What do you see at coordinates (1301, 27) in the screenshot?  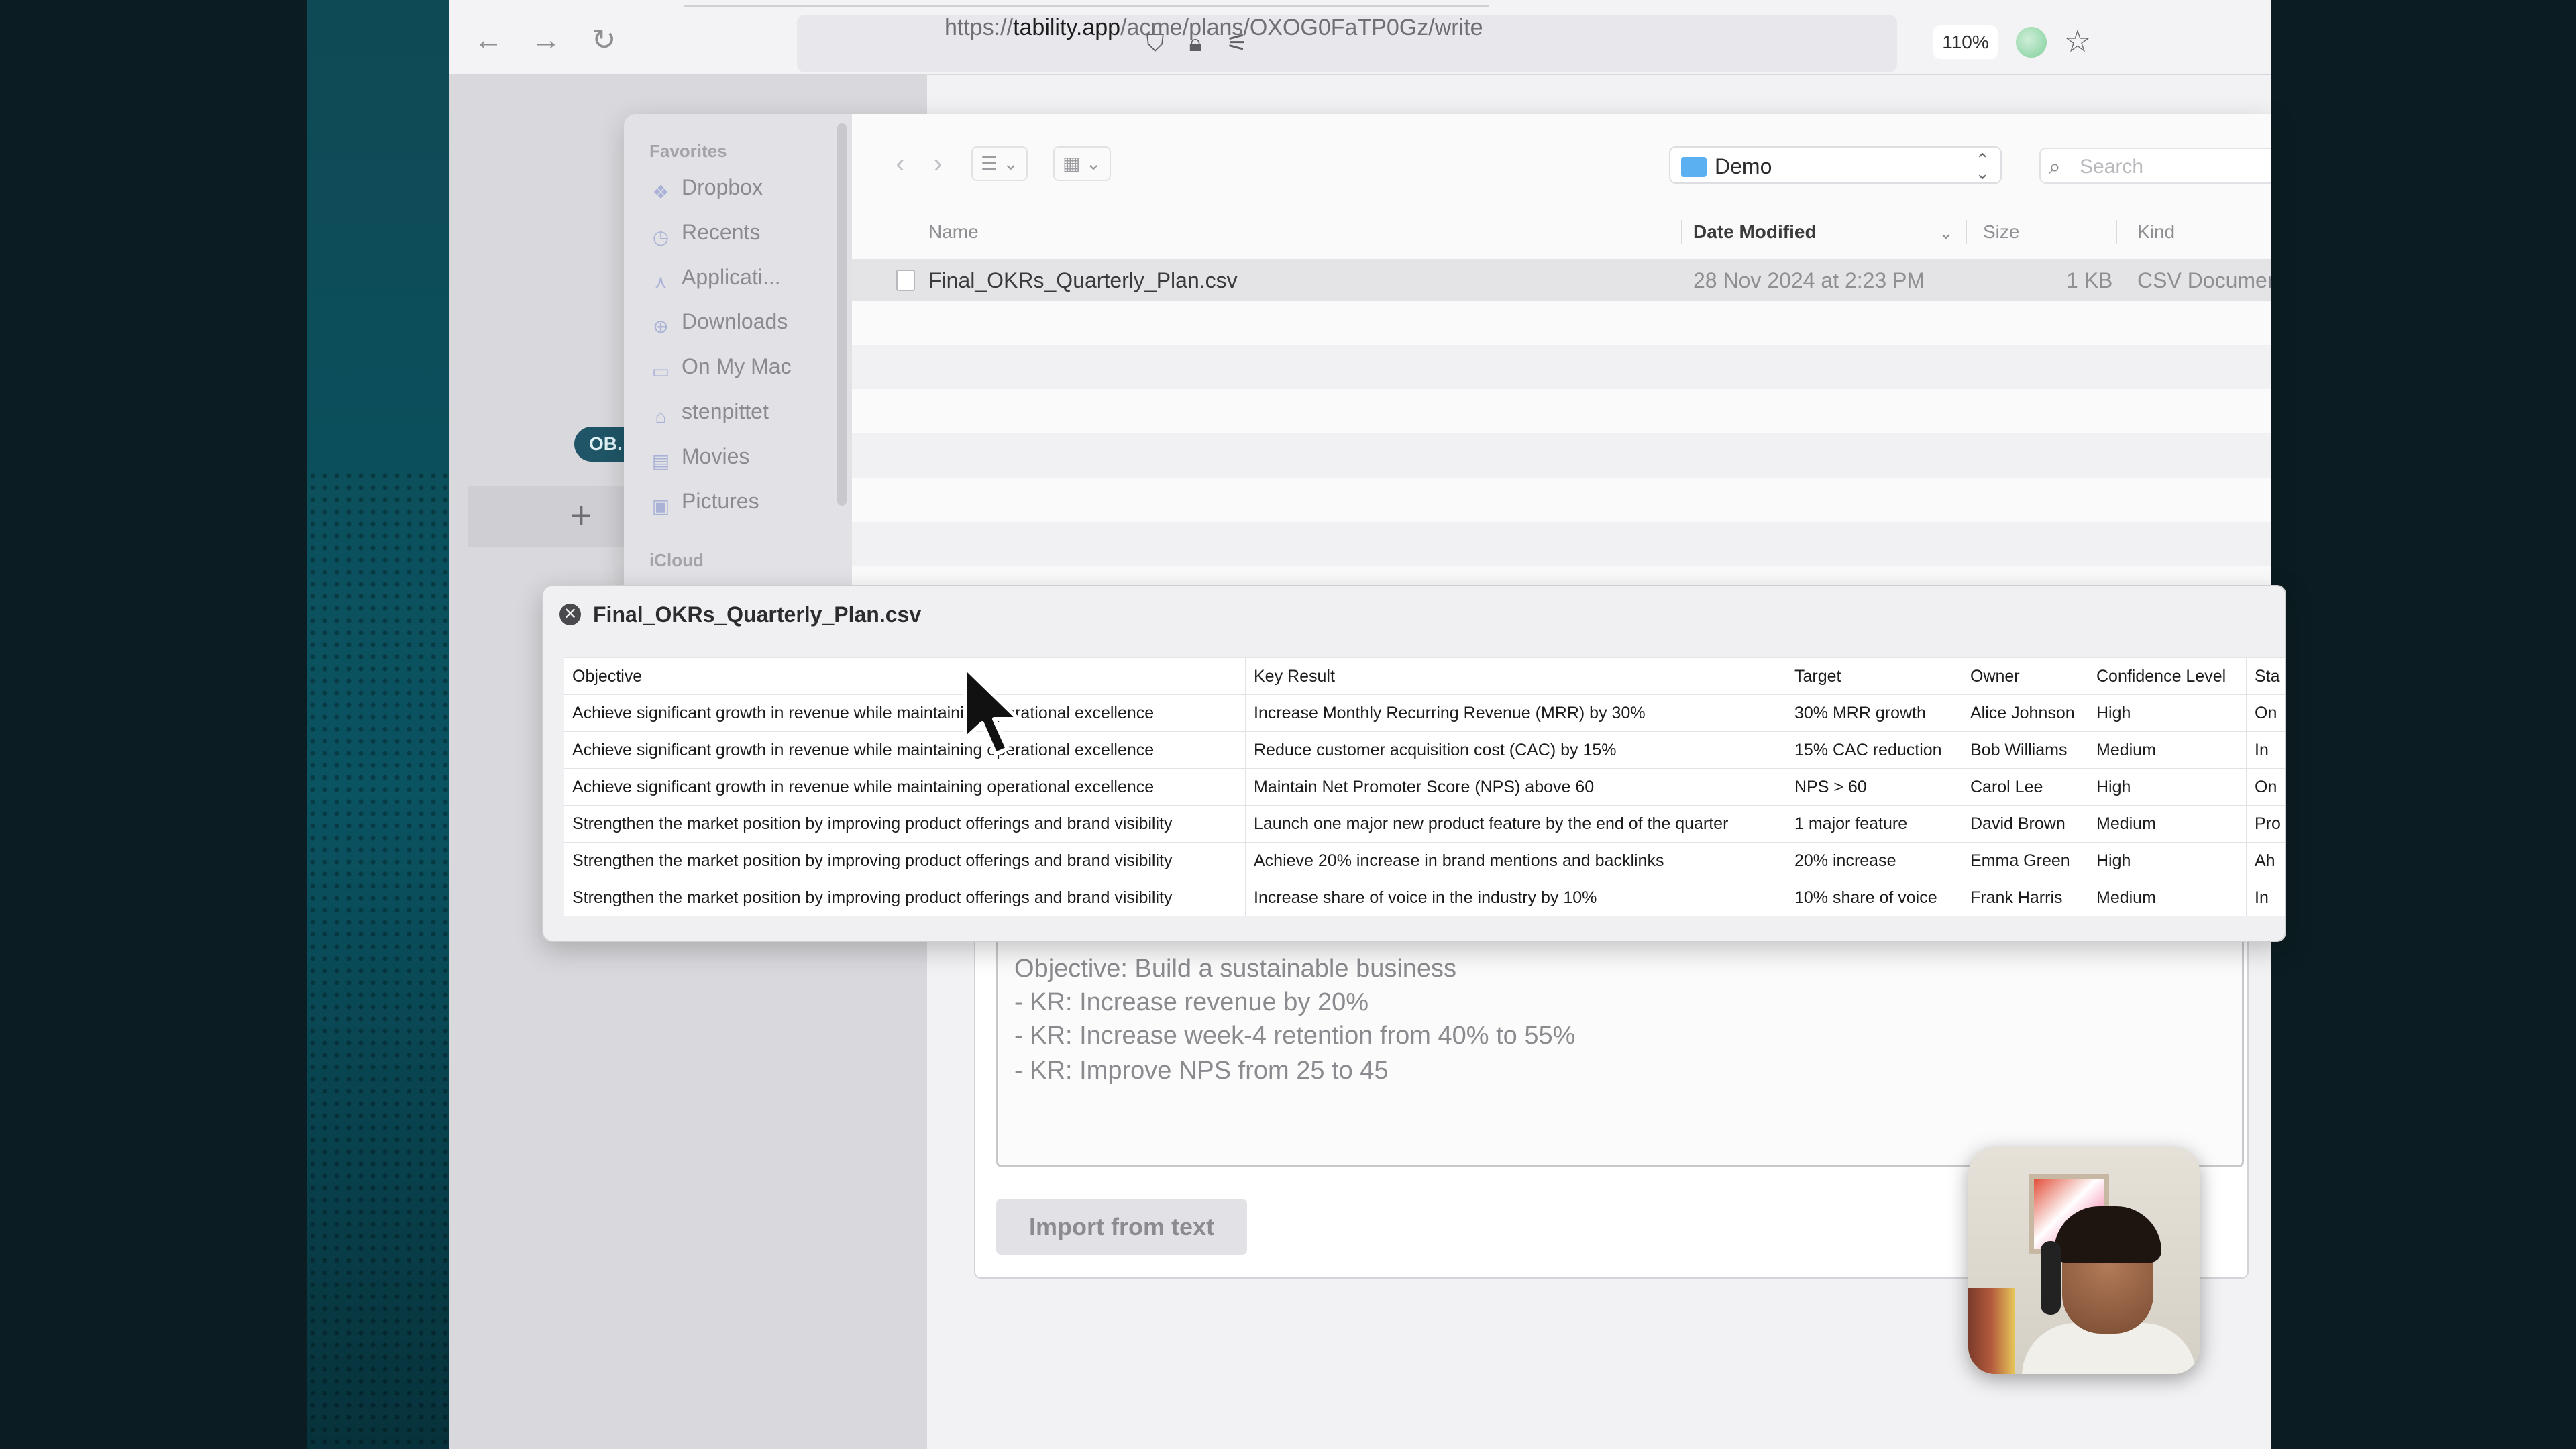 I see `url-path: /acme/plans/OXOG0FaTP0Gz/write` at bounding box center [1301, 27].